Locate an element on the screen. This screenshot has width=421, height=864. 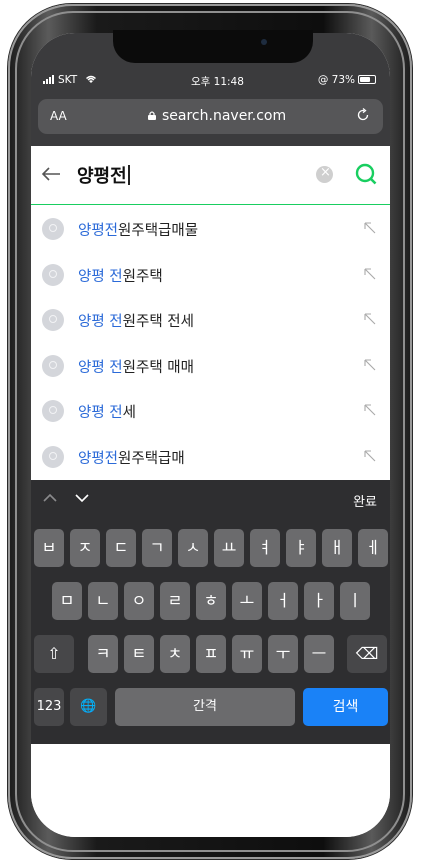
suggestion-item: 양평 전세 is located at coordinates (210, 411).